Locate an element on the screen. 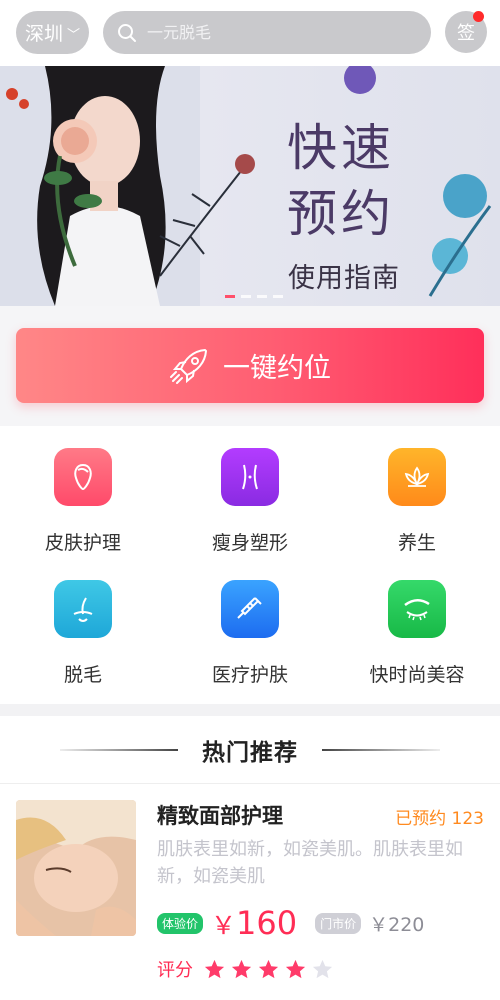  trial-price: ￥160 is located at coordinates (254, 923).